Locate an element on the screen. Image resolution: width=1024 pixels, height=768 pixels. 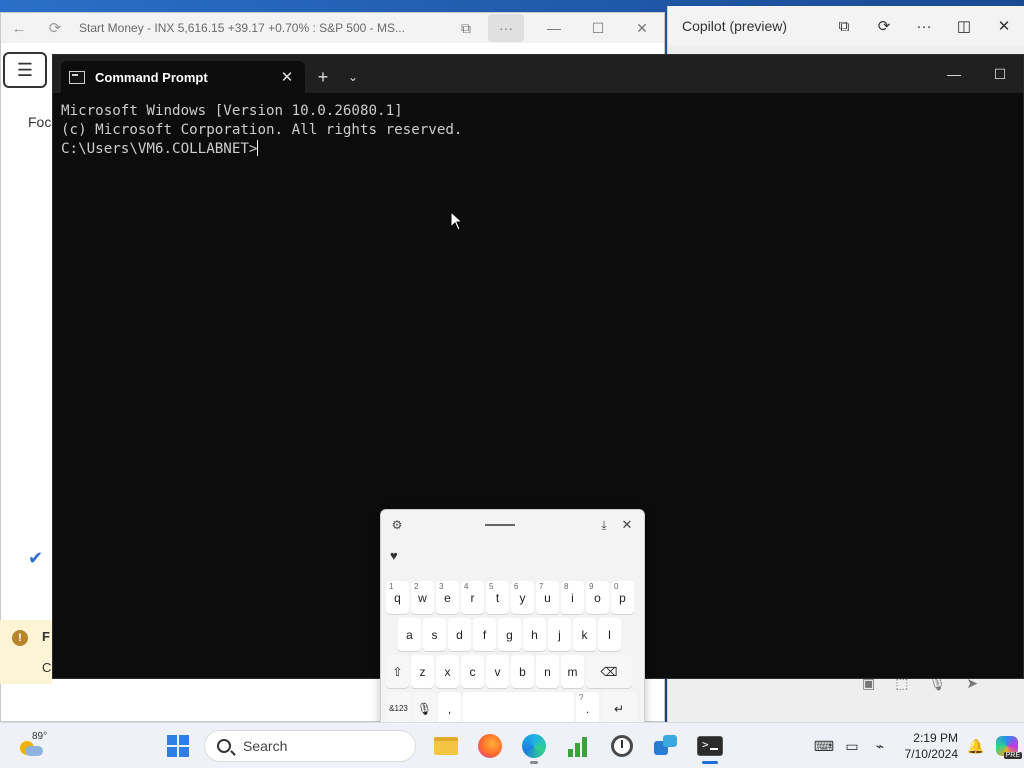
key-r: 4r is located at coordinates (472, 597).